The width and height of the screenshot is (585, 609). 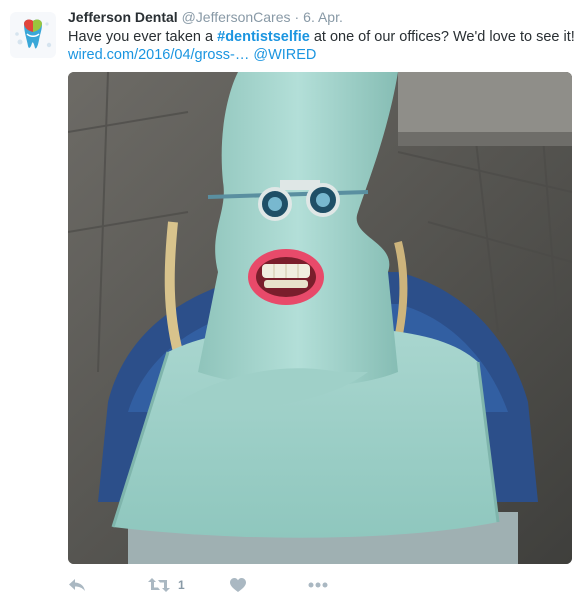 I want to click on tooth-logo-icon, so click(x=33, y=34).